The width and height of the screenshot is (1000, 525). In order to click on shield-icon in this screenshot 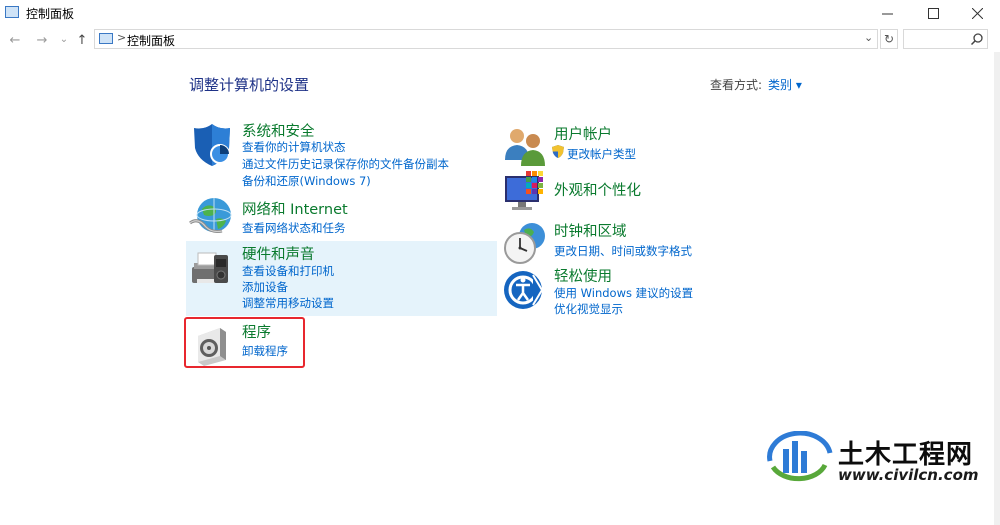, I will do `click(212, 145)`.